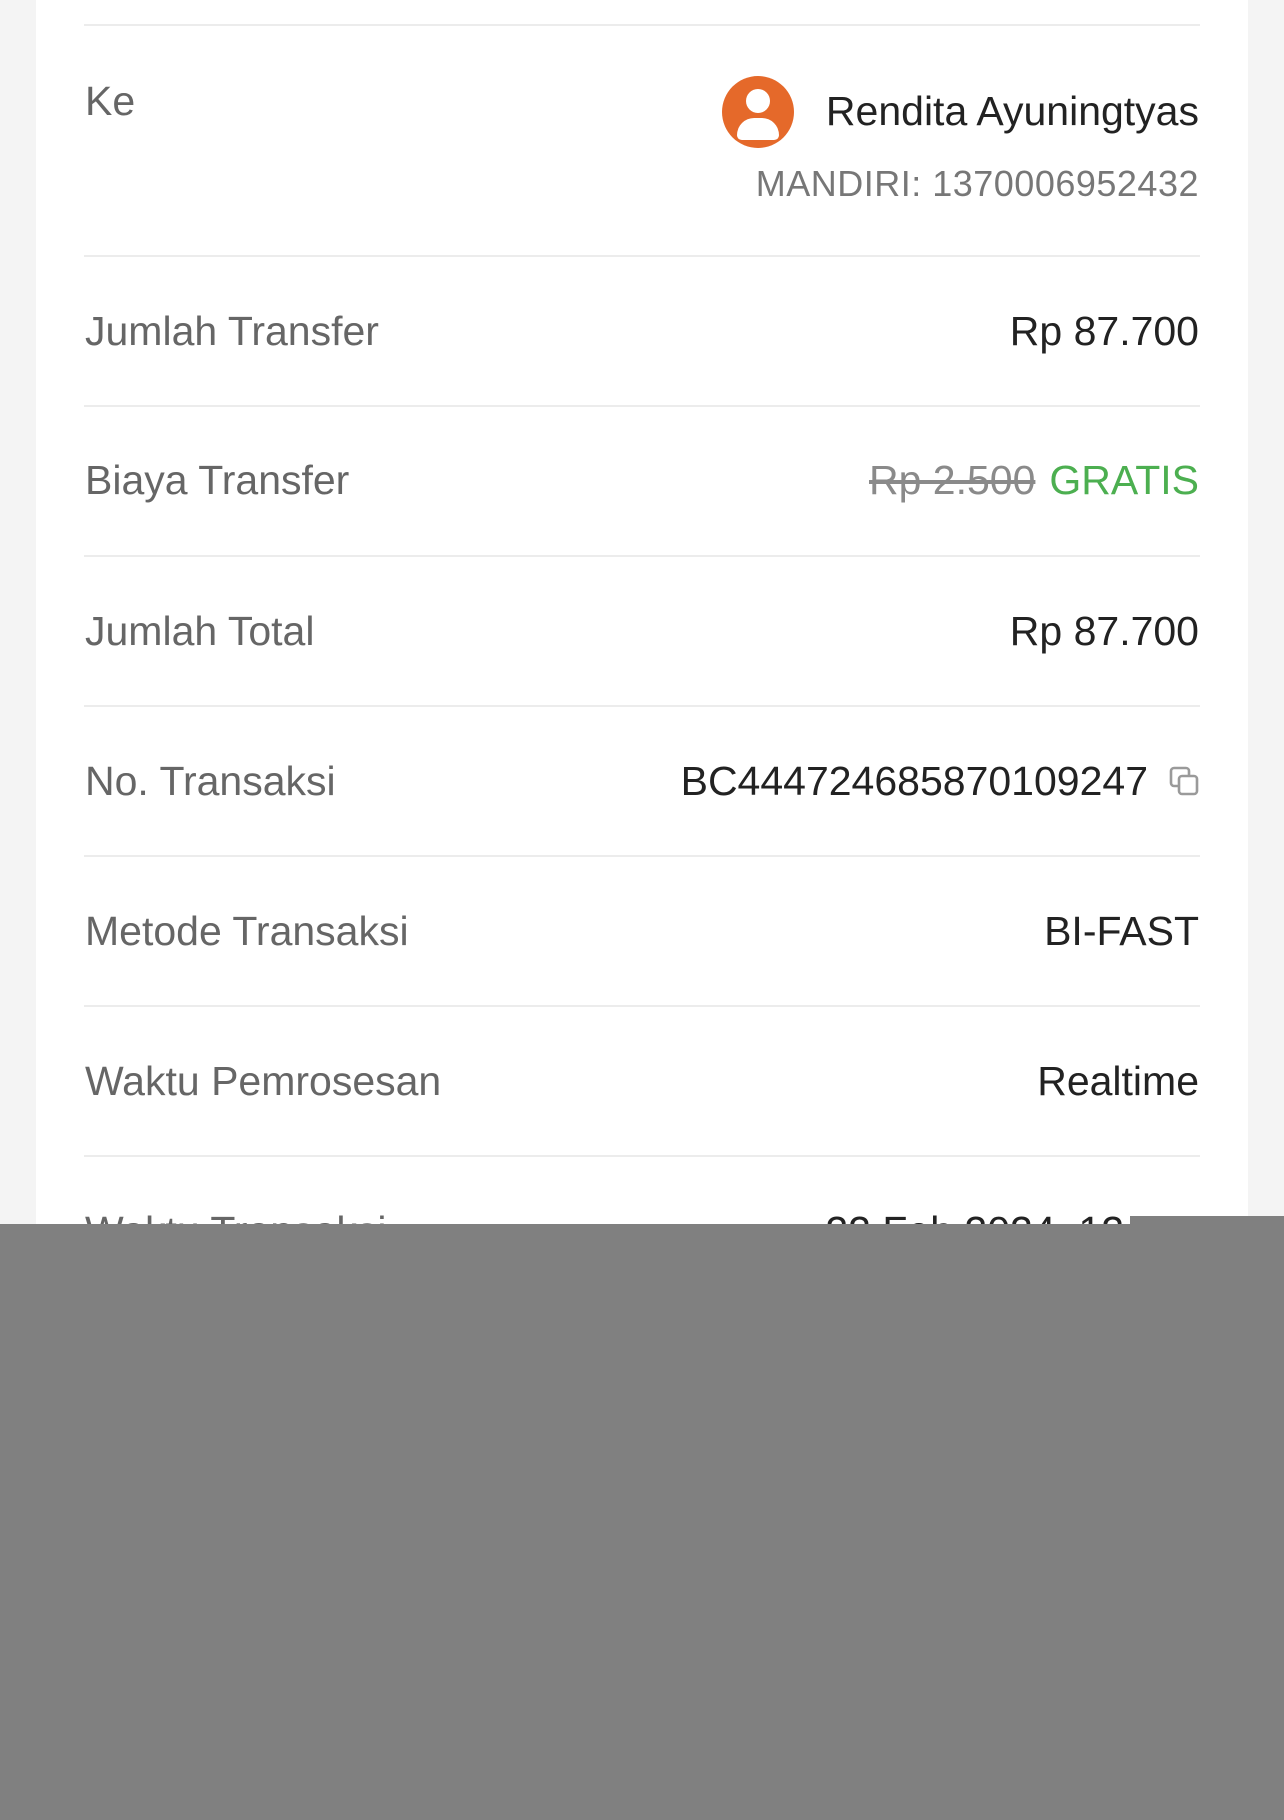 This screenshot has width=1284, height=1820. I want to click on total-amount-label: Jumlah Total, so click(200, 631).